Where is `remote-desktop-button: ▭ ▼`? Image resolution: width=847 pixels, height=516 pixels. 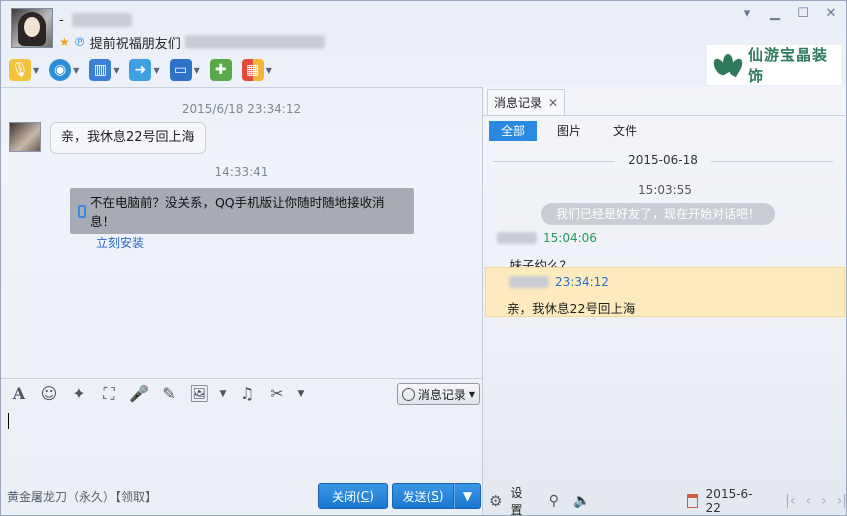
remote-desktop-button: ▭ ▼ is located at coordinates (184, 70).